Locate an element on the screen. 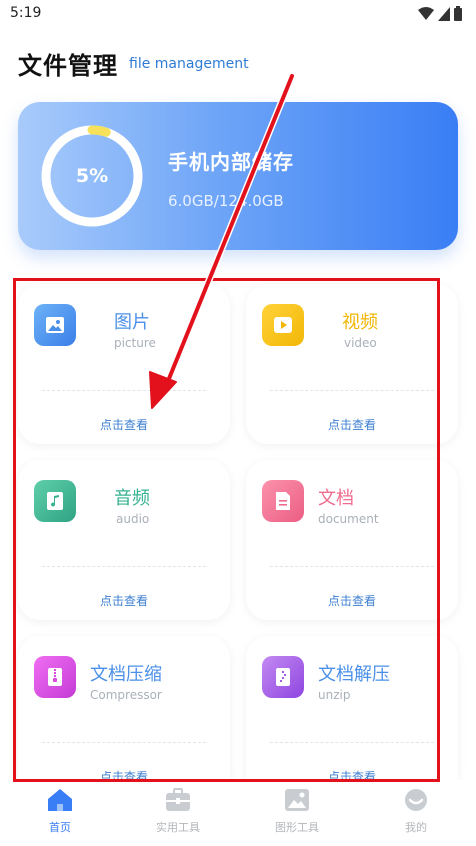 This screenshot has width=476, height=846. profile-icon is located at coordinates (416, 800).